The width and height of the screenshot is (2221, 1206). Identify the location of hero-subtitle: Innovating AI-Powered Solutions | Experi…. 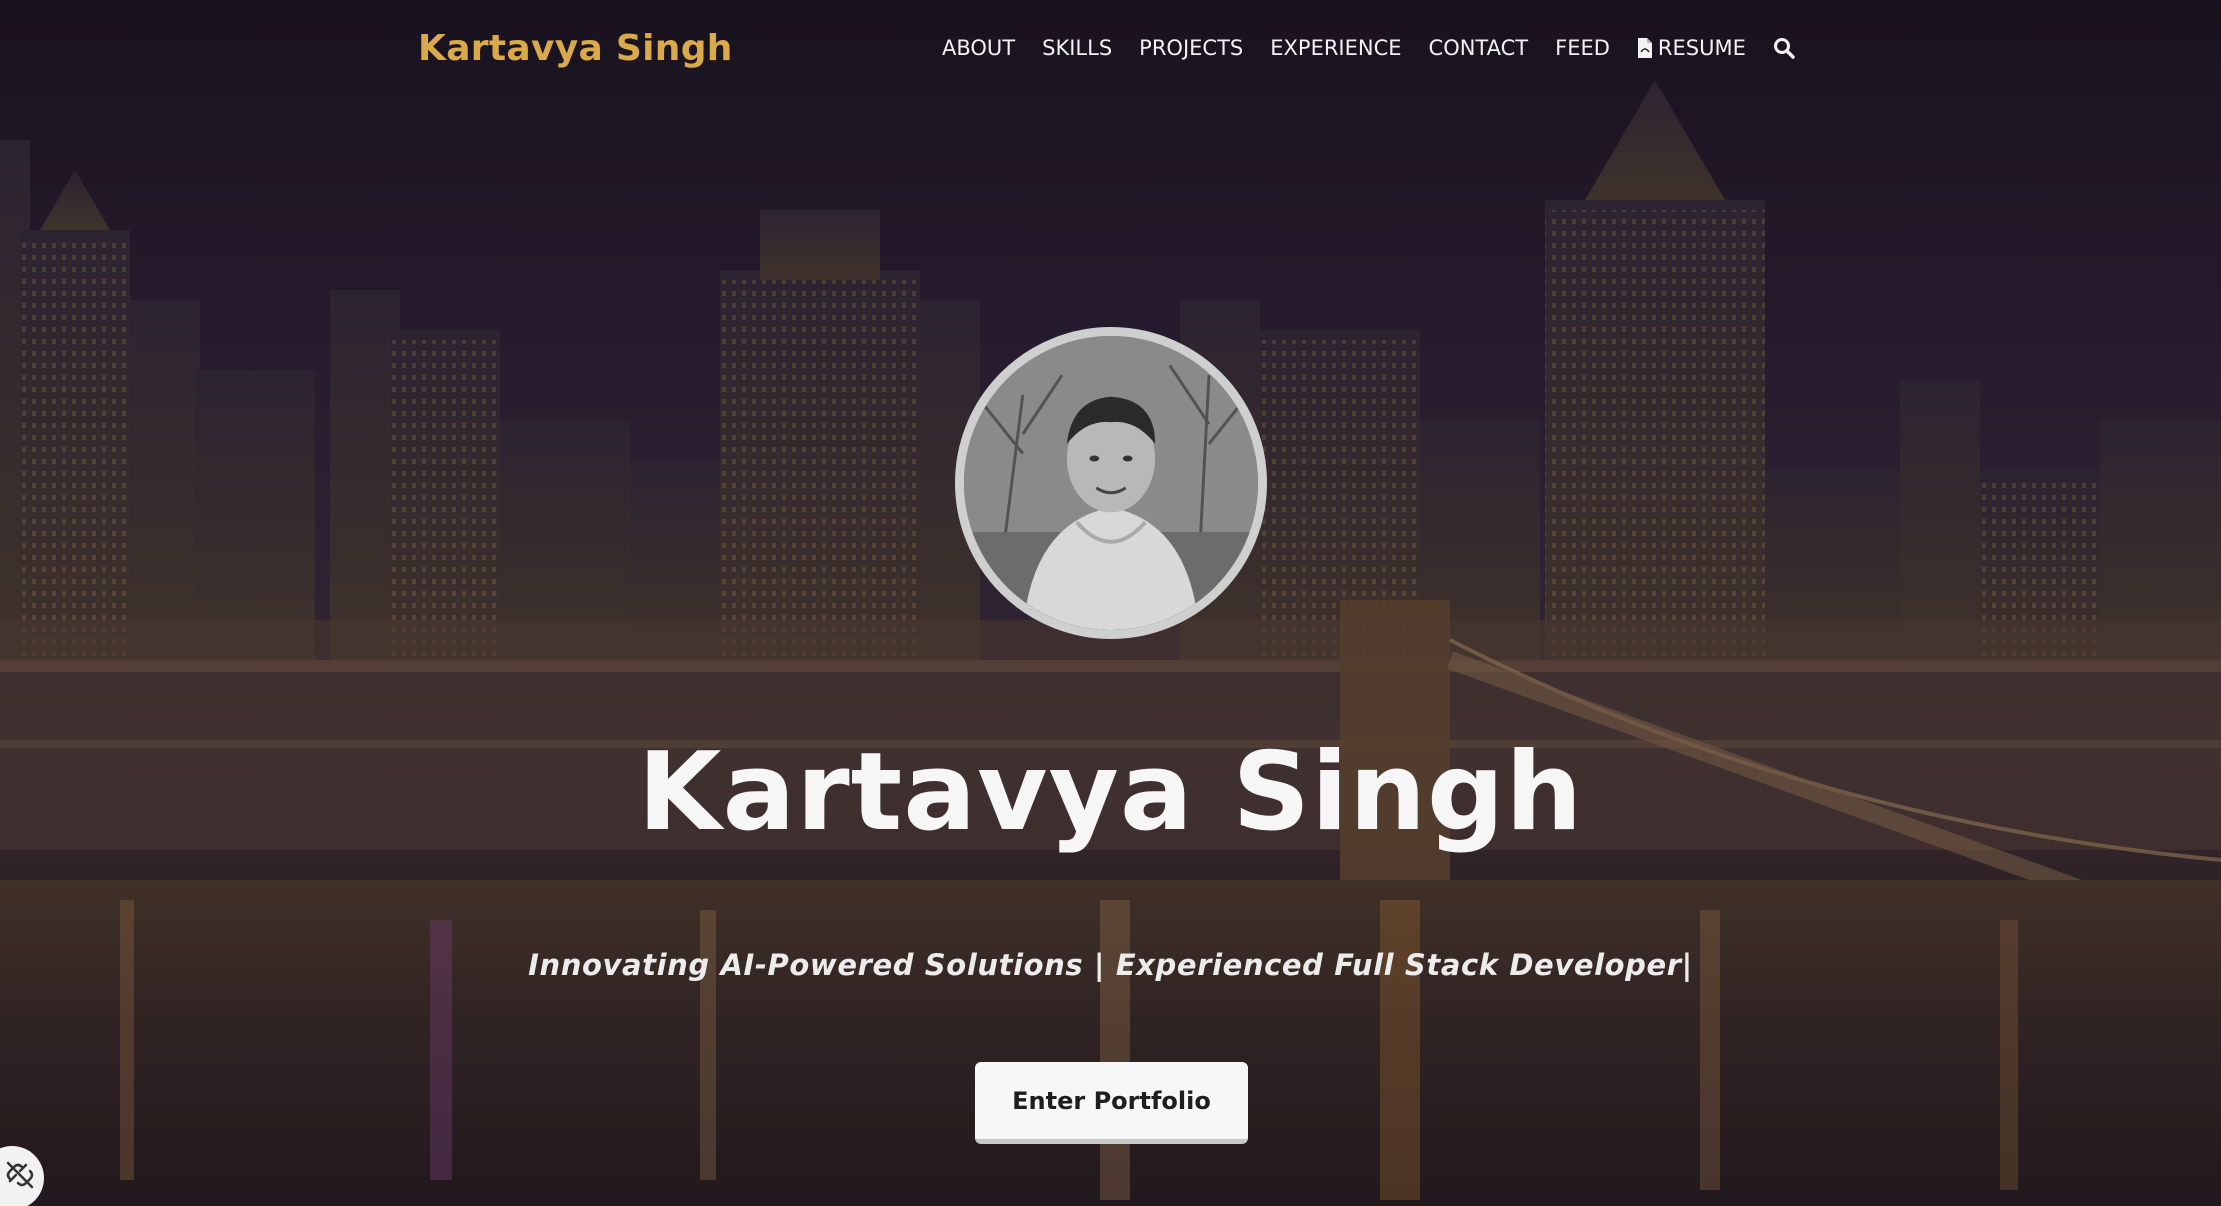
(1110, 965).